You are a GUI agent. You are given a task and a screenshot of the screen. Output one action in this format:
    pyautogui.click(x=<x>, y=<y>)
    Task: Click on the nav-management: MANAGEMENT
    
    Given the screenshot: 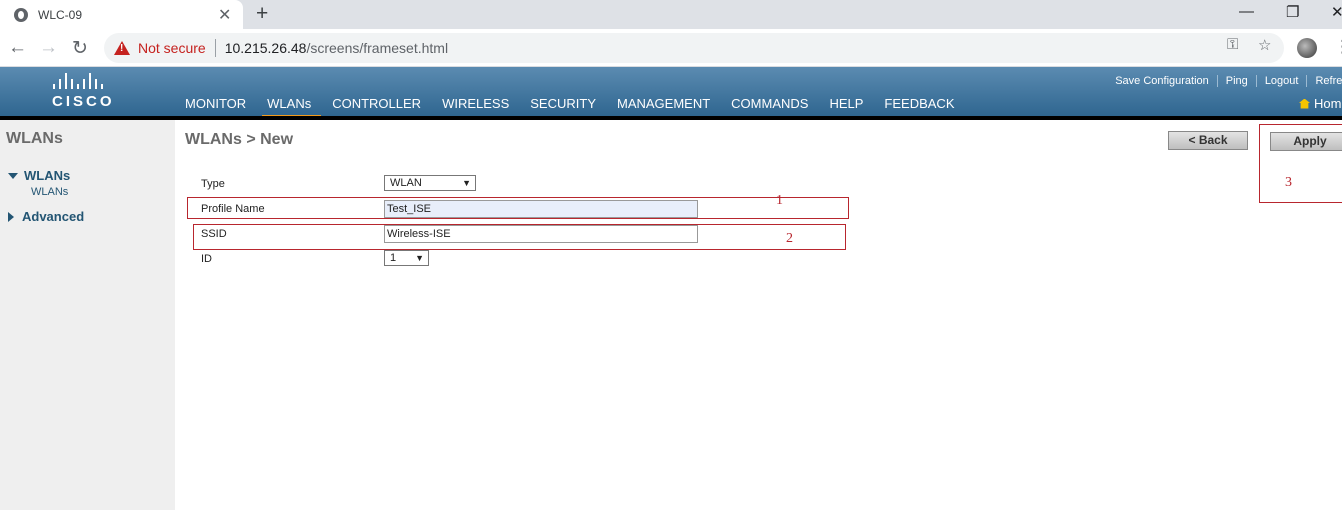 What is the action you would take?
    pyautogui.click(x=663, y=103)
    